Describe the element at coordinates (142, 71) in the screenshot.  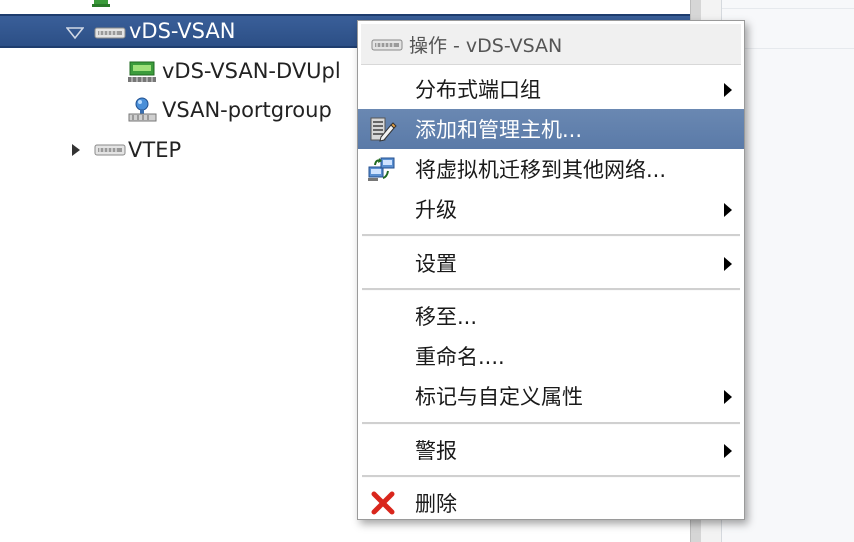
I see `uplink-portgroup-icon` at that location.